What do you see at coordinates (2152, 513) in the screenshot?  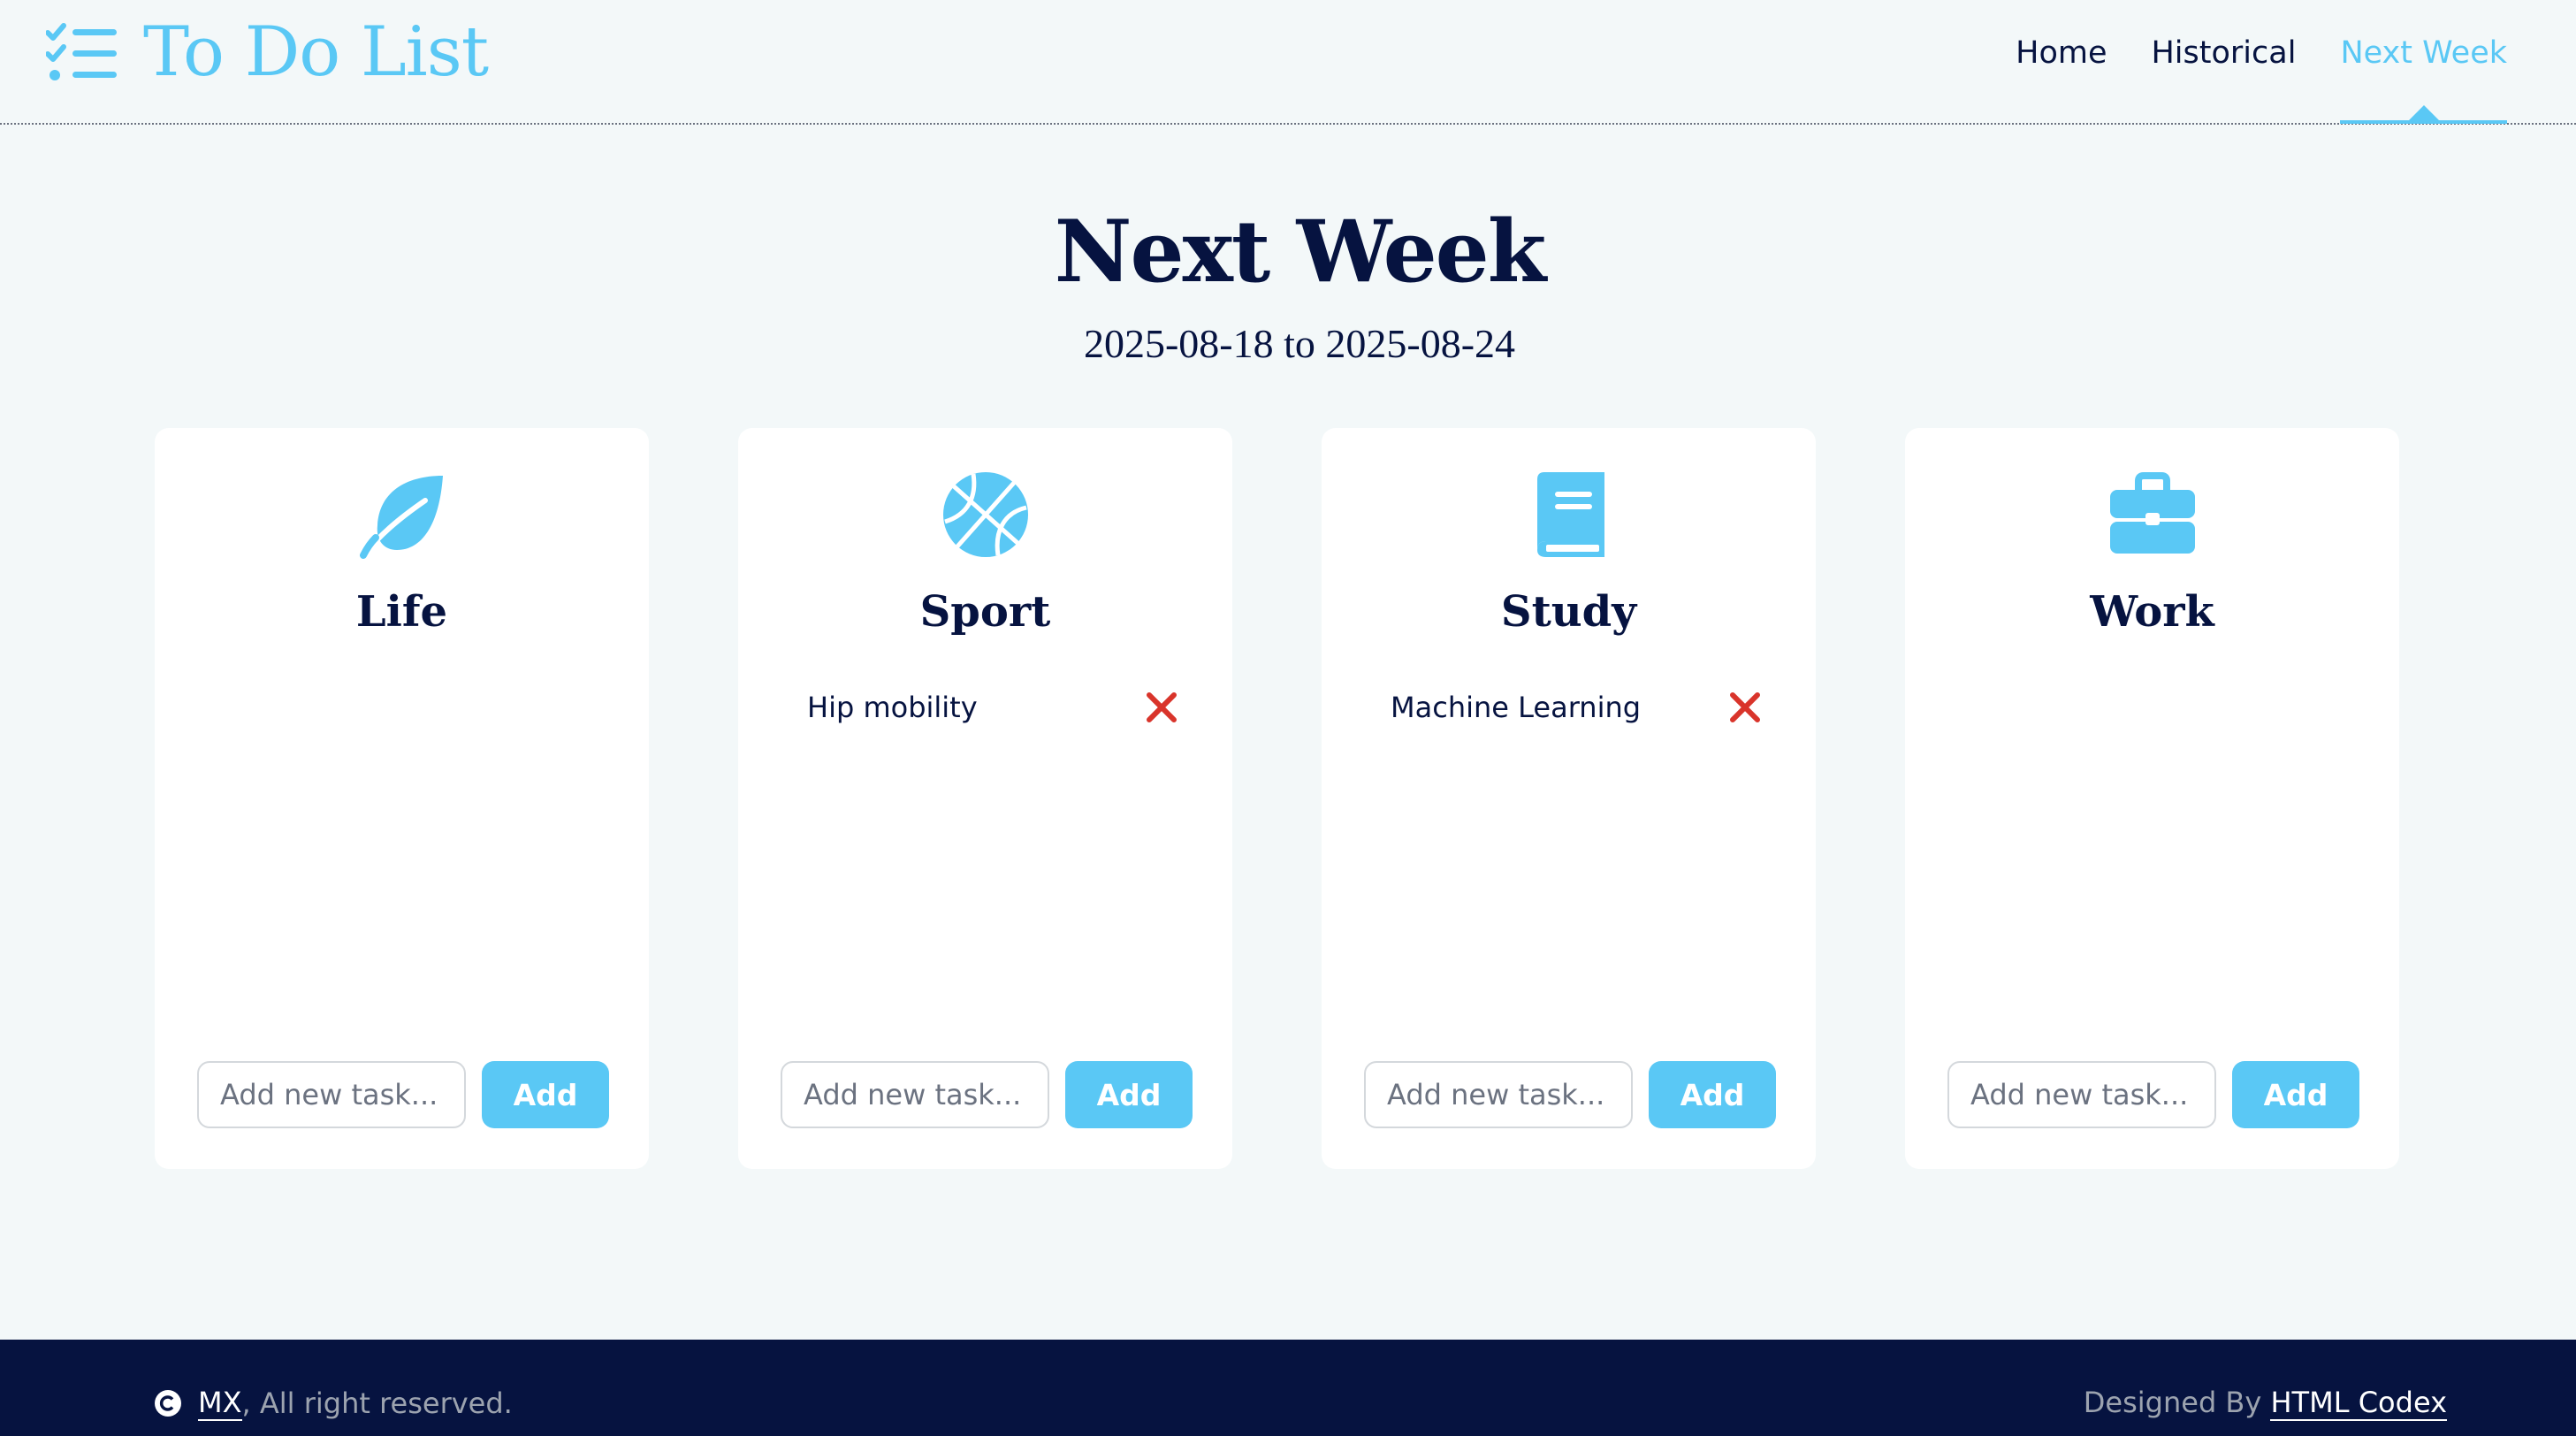 I see `briefcase-icon` at bounding box center [2152, 513].